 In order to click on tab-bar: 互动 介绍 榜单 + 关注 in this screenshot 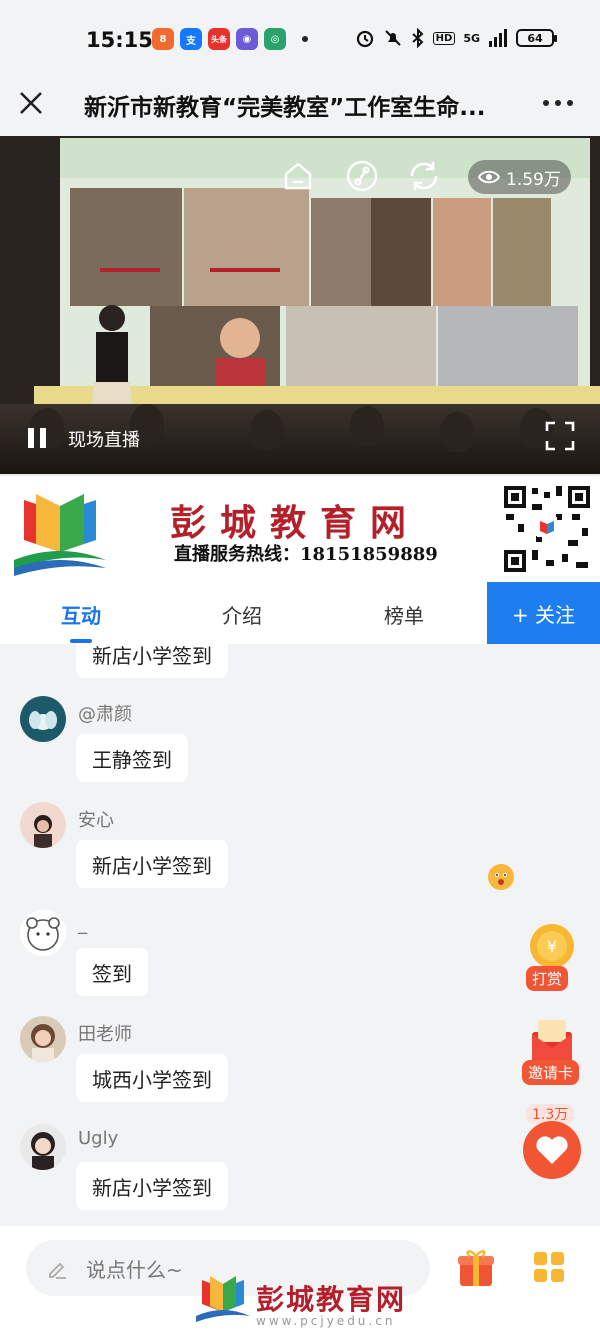, I will do `click(300, 613)`.